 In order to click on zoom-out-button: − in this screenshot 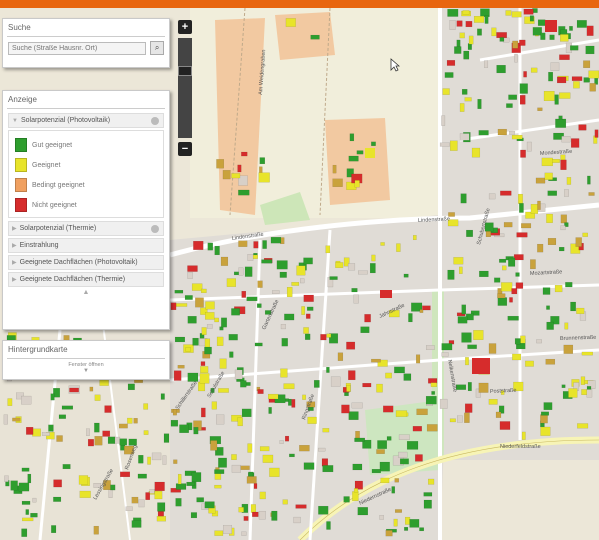, I will do `click(185, 149)`.